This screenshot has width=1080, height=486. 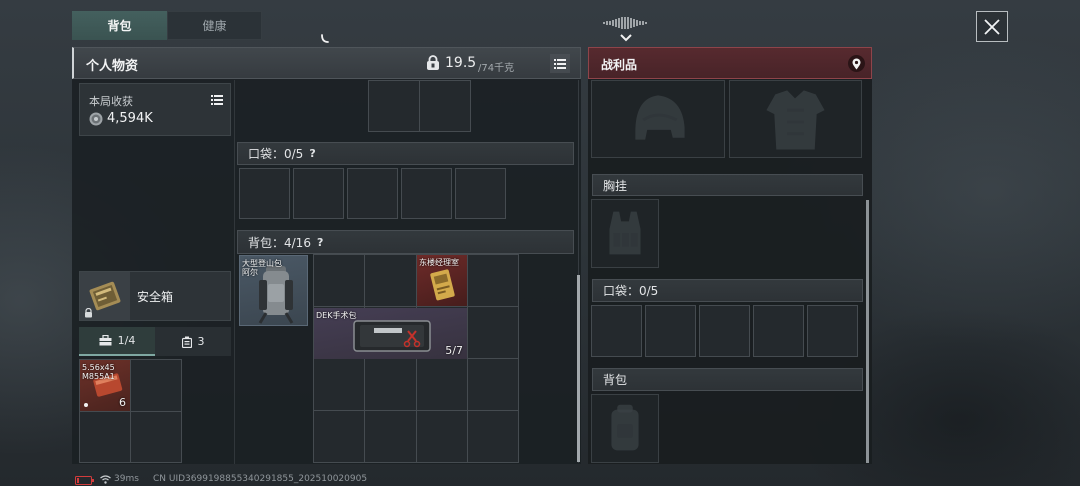 I want to click on backpack-equipped-item: 大型登山包 阿尔, so click(x=273, y=290).